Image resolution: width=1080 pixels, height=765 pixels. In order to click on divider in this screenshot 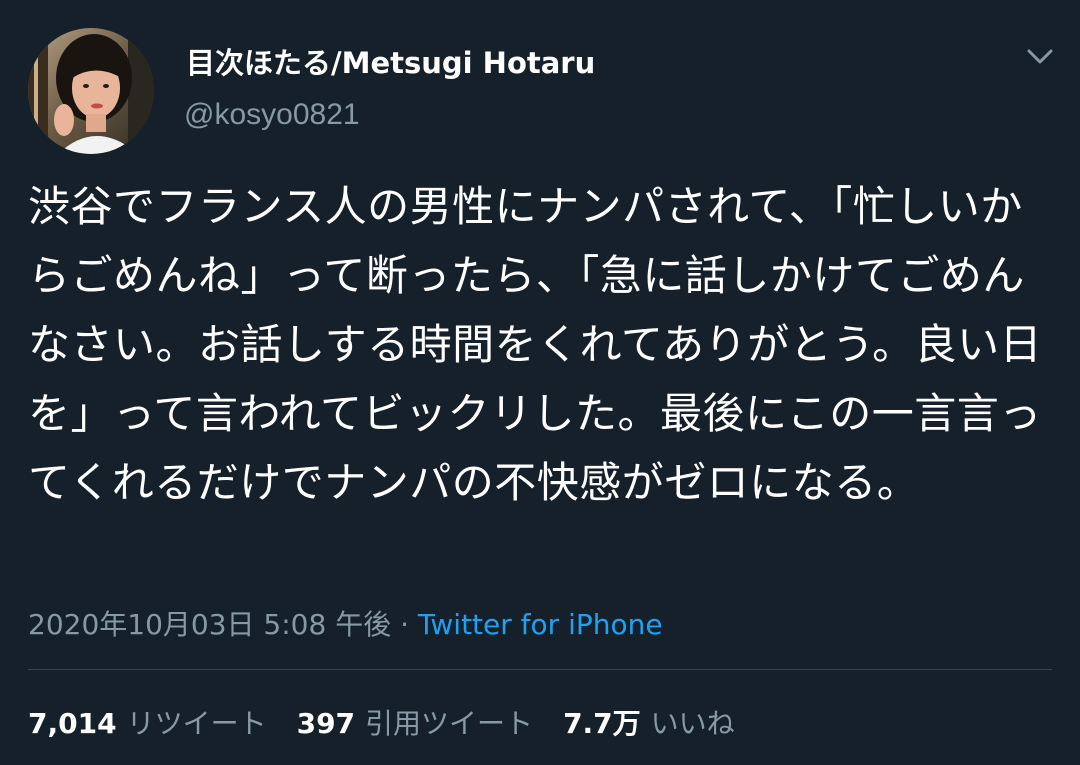, I will do `click(540, 669)`.